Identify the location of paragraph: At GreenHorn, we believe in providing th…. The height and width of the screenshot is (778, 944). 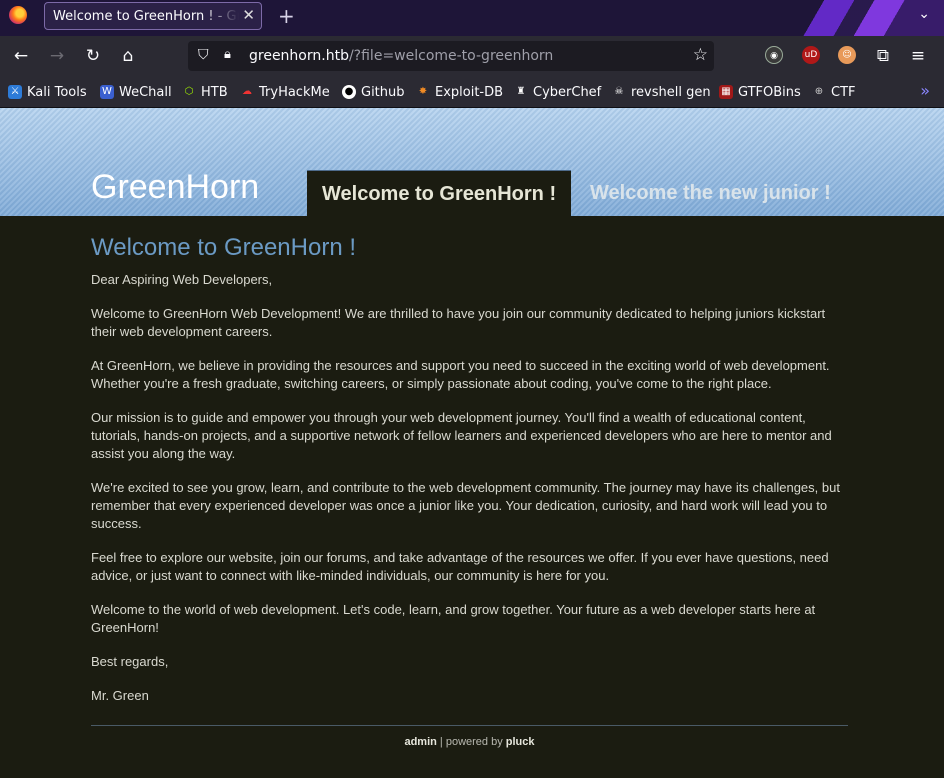
(460, 374).